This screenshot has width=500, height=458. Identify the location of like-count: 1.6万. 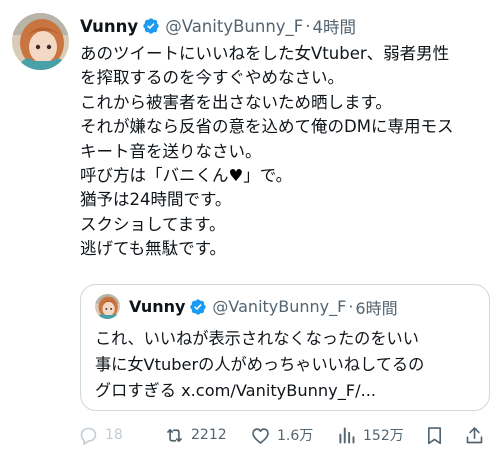
(295, 436).